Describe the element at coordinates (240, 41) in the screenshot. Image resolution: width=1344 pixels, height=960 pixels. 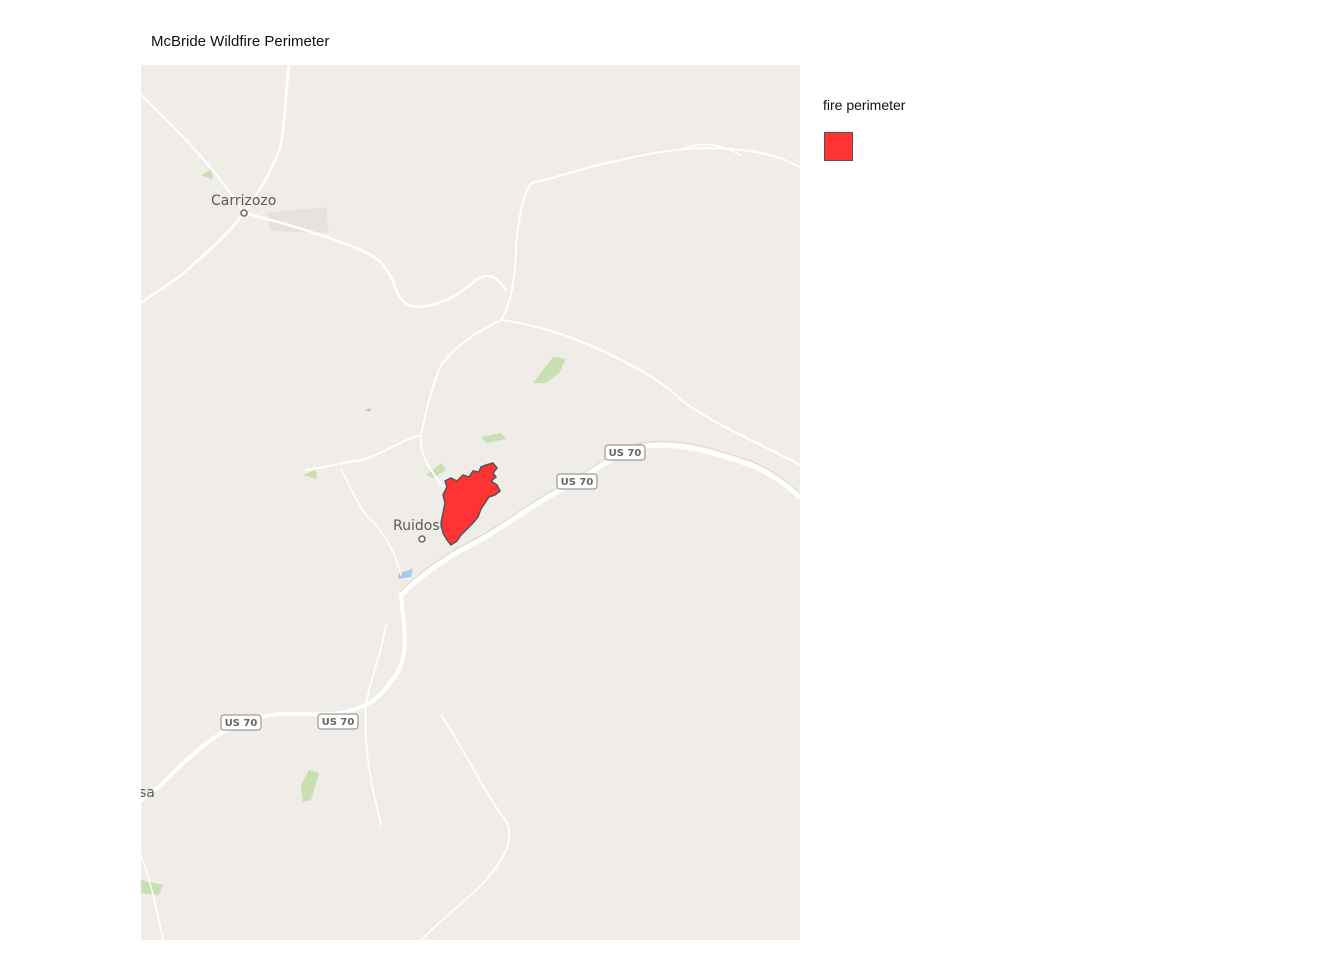
I see `map-title: McBride Wildfire Perimeter` at that location.